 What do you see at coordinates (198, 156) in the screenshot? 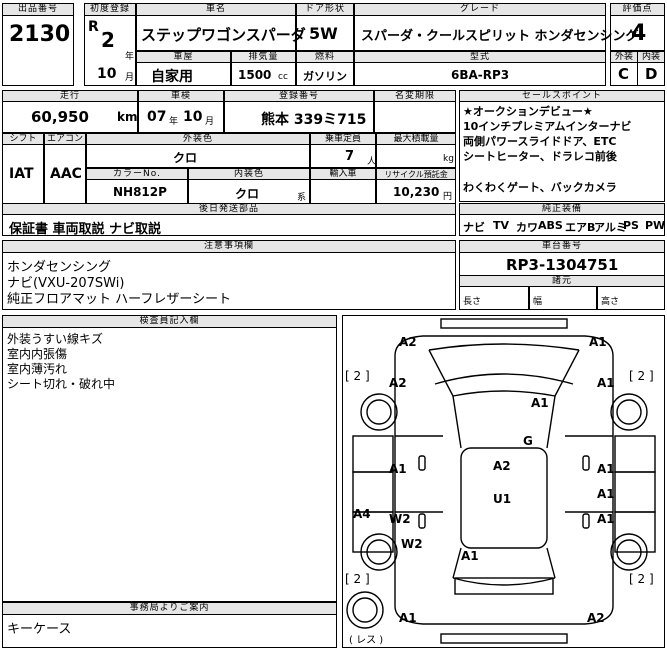
I see `ext-color-box: クロ` at bounding box center [198, 156].